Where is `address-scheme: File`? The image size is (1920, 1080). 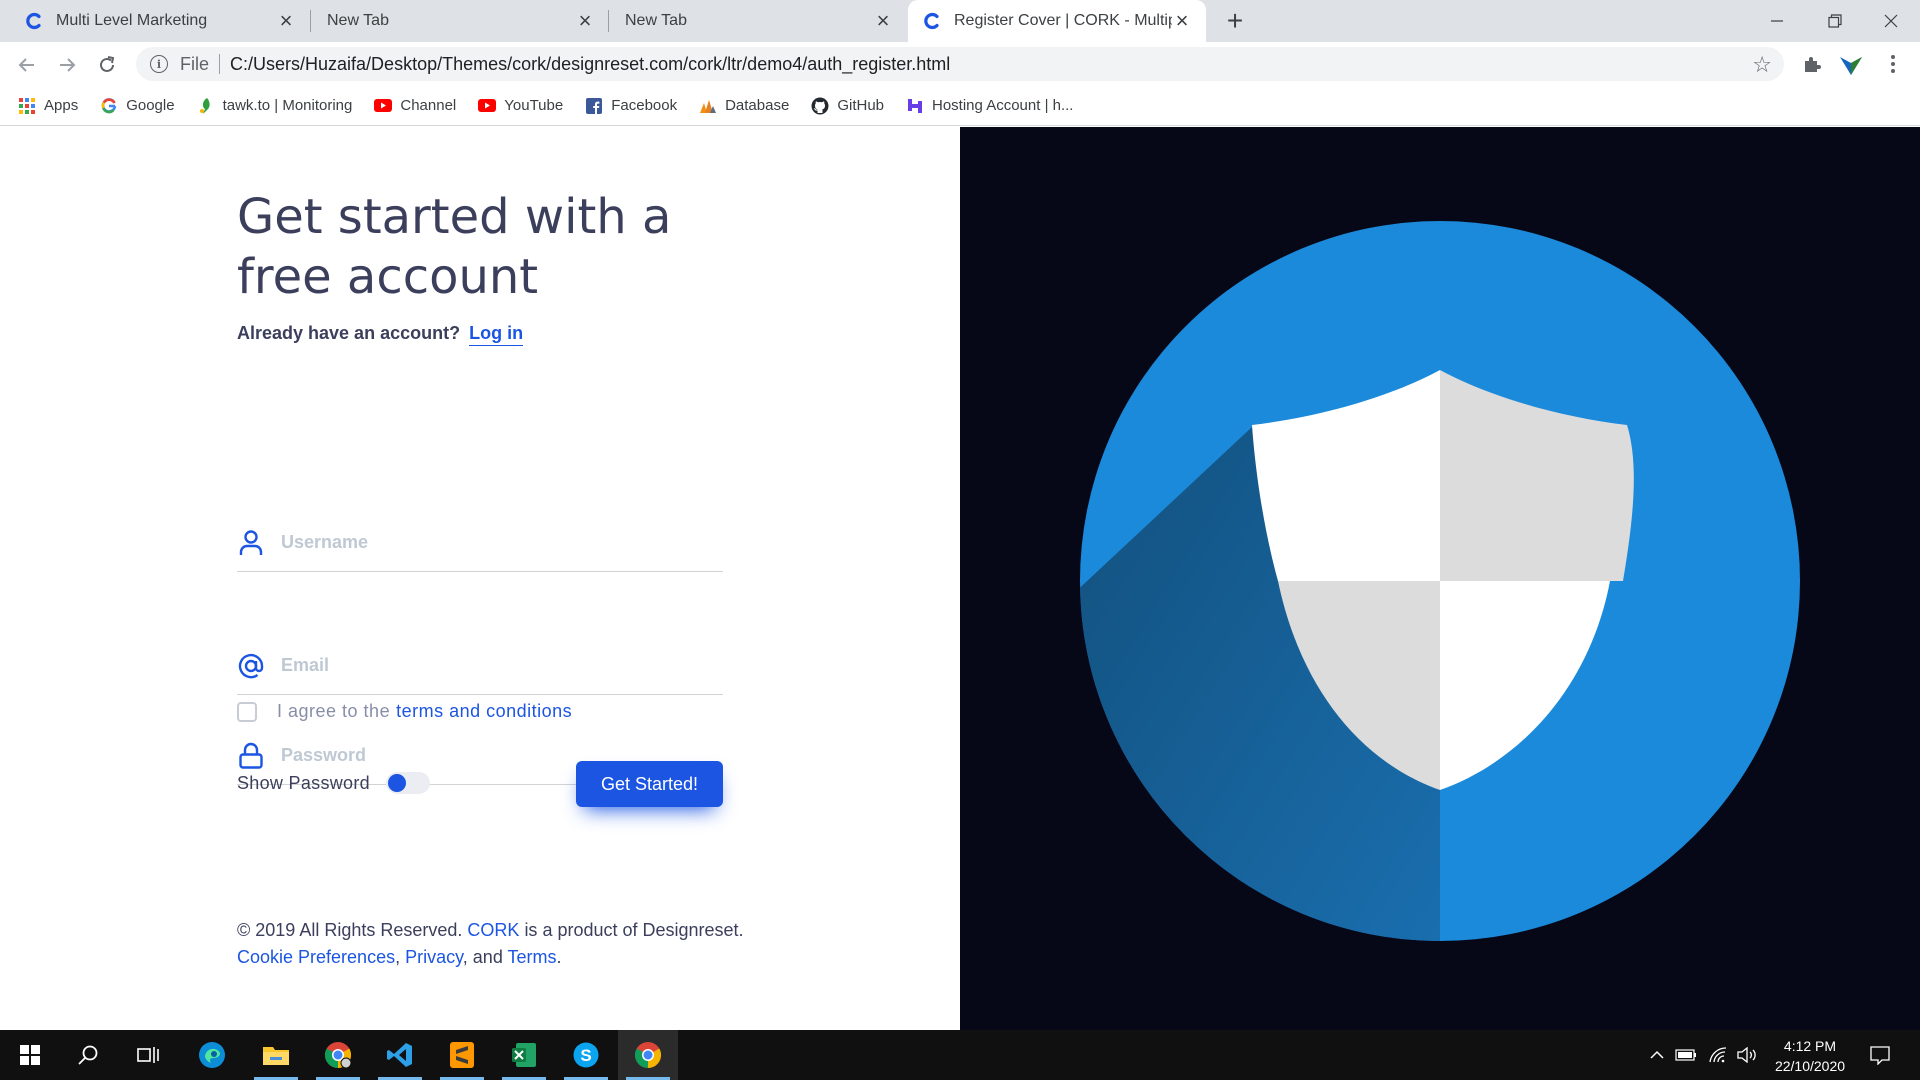 address-scheme: File is located at coordinates (195, 63).